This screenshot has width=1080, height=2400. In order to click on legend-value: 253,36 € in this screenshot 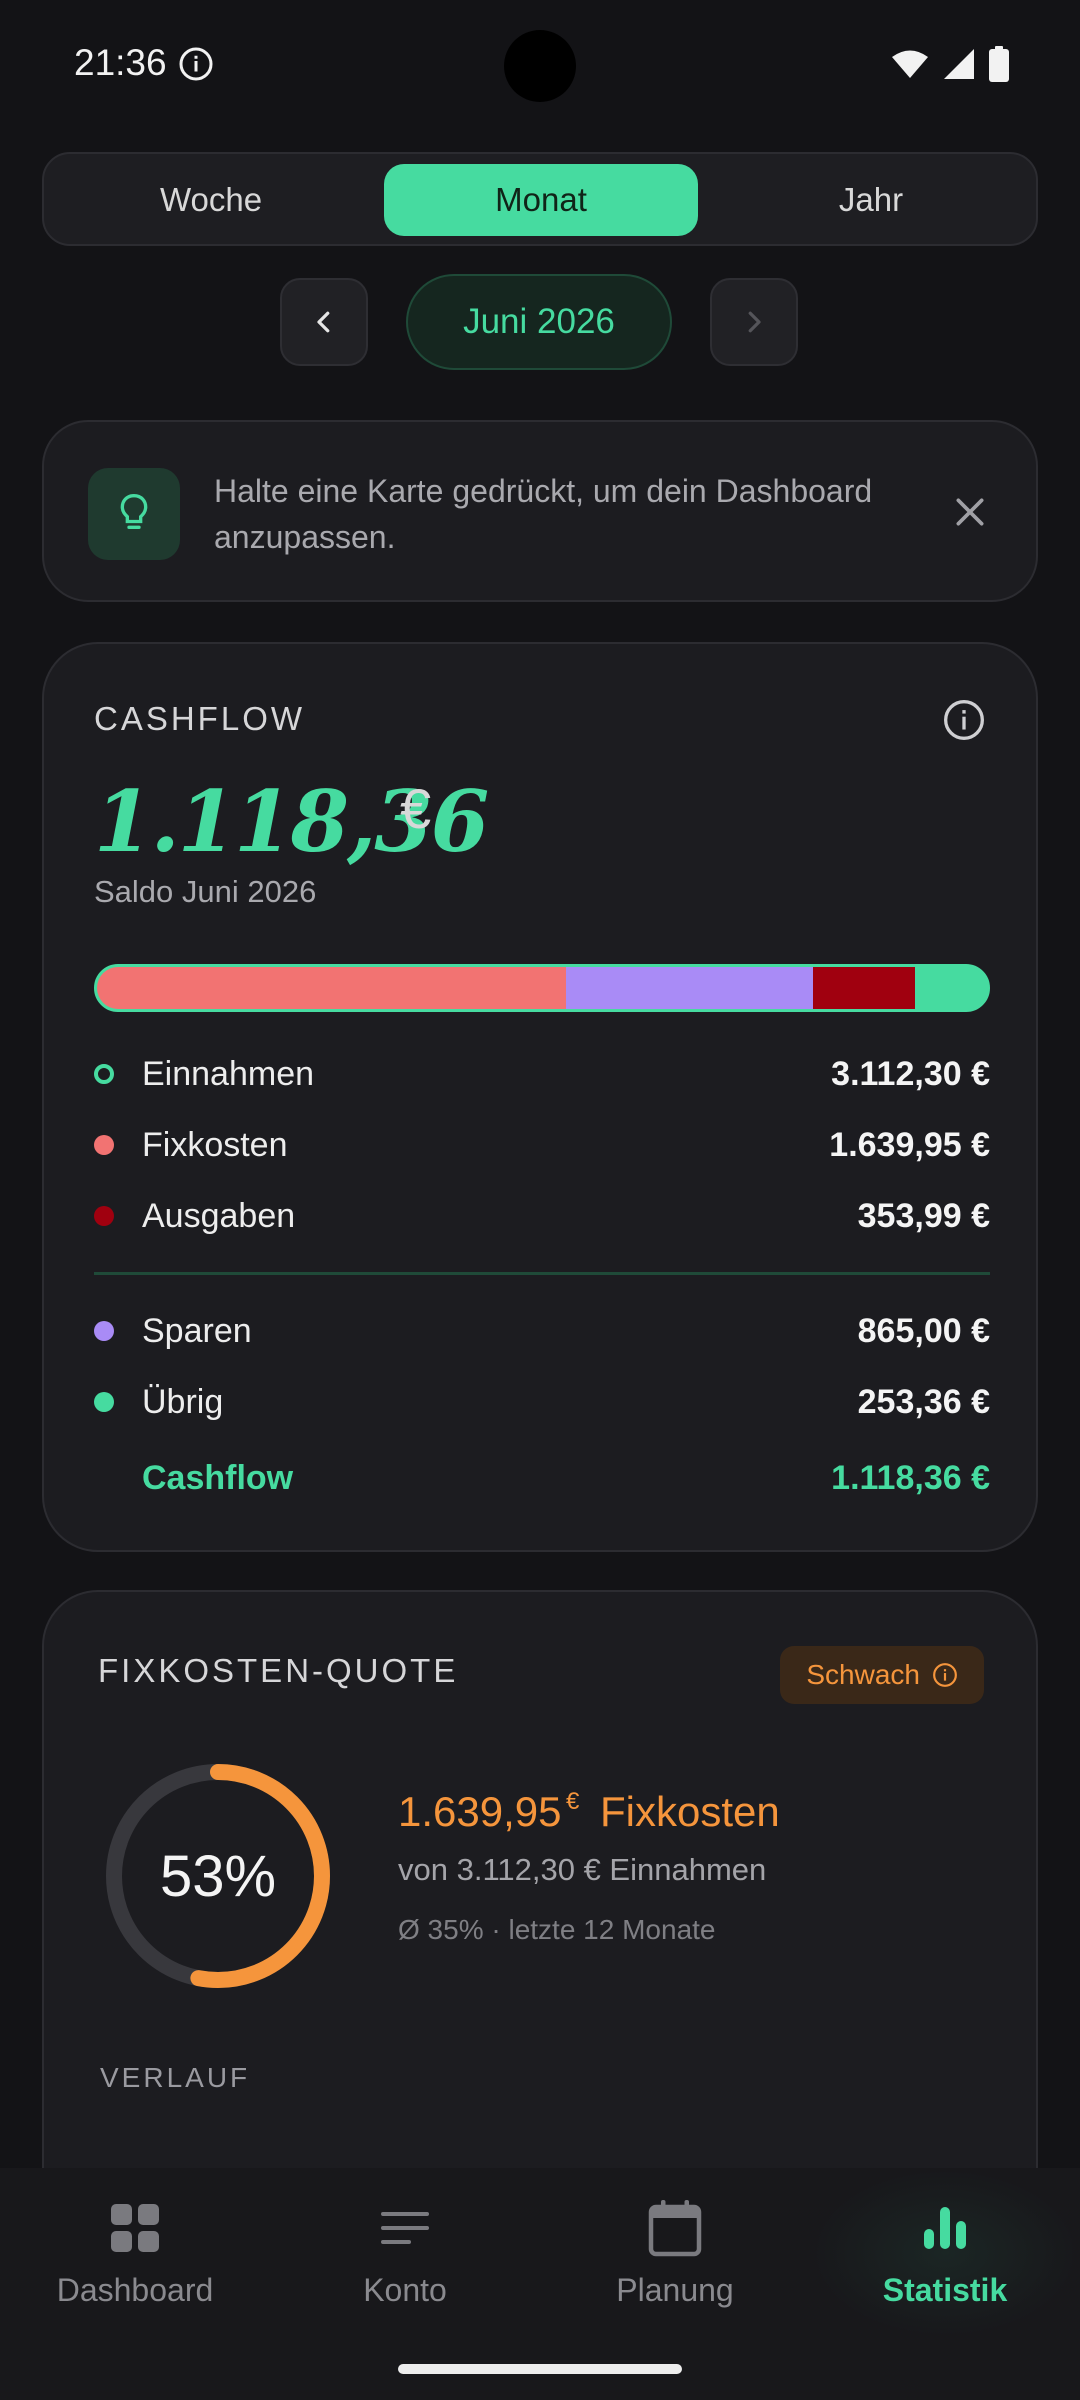, I will do `click(923, 1401)`.